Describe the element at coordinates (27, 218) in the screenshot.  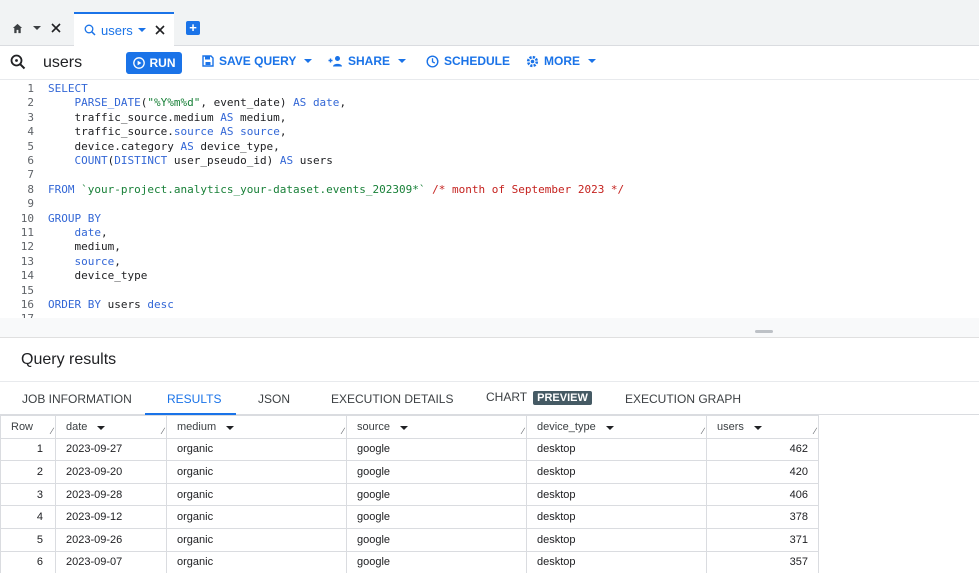
I see `line-number: 10` at that location.